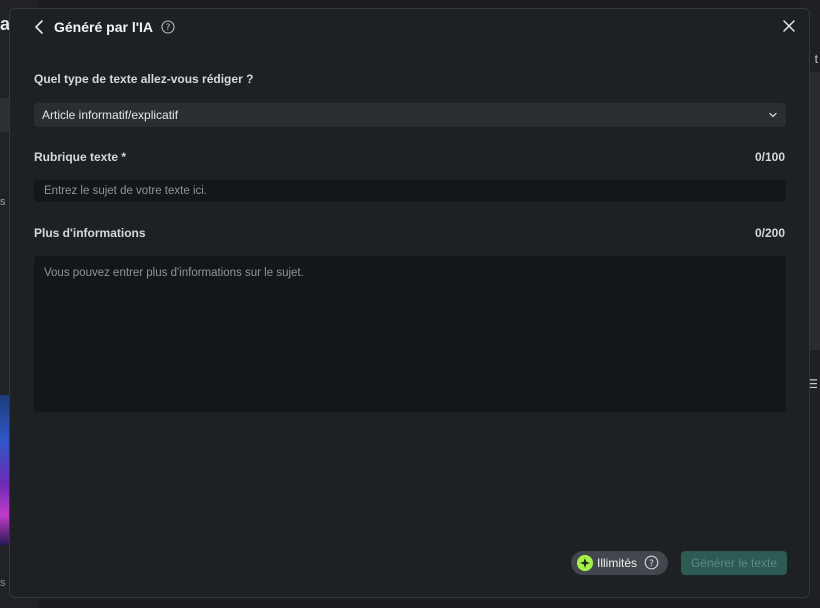  Describe the element at coordinates (80, 157) in the screenshot. I see `topic-label: Rubrique texte *` at that location.